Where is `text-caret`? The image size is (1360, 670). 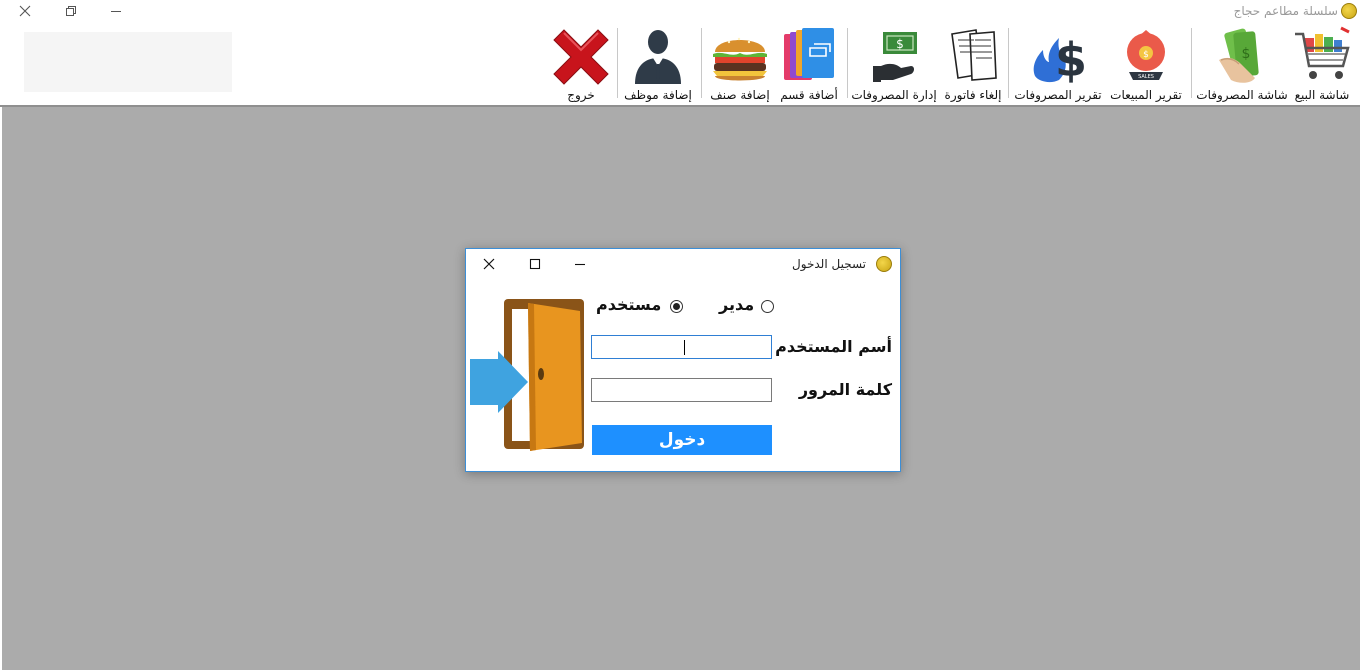 text-caret is located at coordinates (684, 347).